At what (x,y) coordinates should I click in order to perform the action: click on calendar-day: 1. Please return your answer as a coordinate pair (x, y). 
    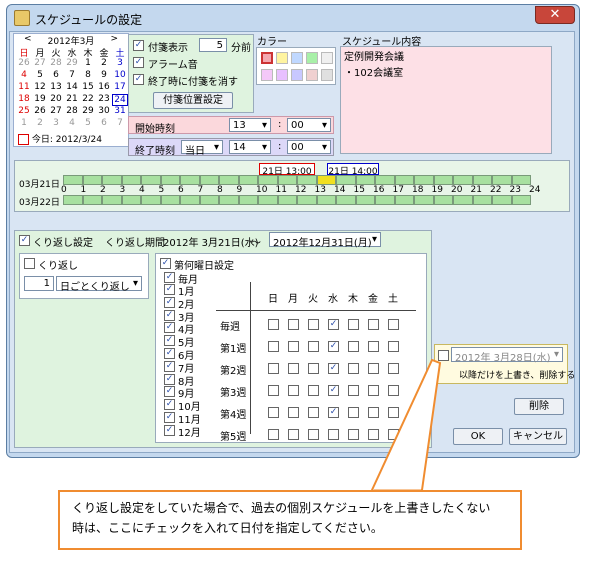
    Looking at the image, I should click on (24, 123).